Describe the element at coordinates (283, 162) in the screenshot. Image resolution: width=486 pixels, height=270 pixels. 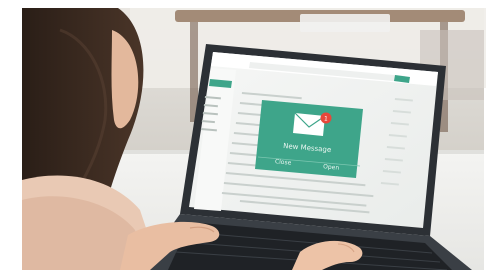
I see `close-action: Close` at that location.